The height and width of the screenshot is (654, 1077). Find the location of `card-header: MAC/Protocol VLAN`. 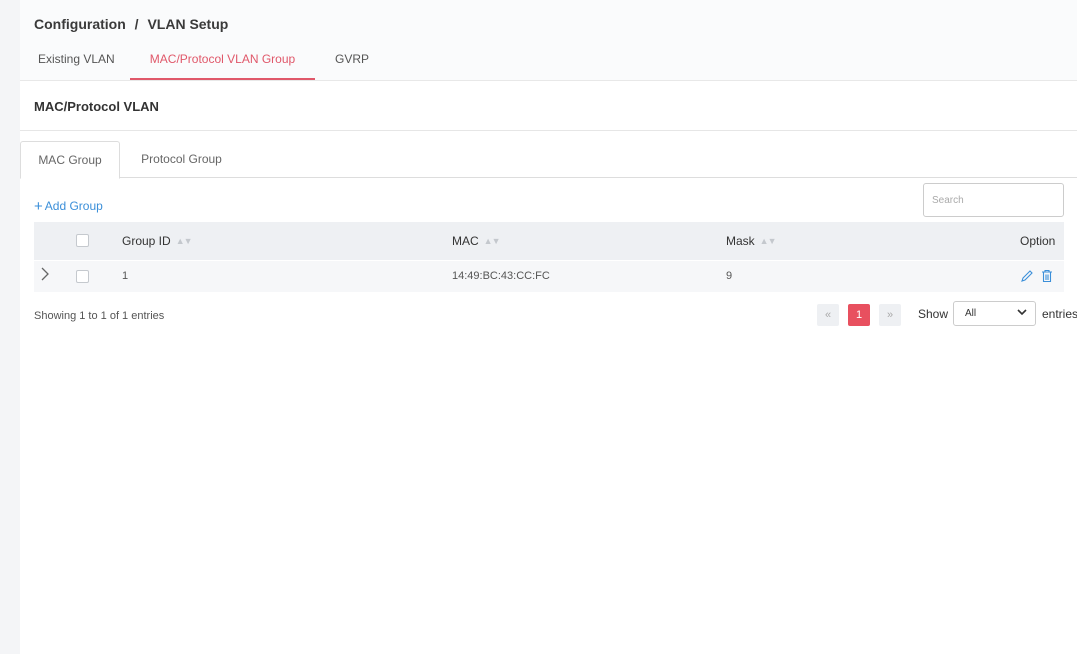

card-header: MAC/Protocol VLAN is located at coordinates (548, 106).